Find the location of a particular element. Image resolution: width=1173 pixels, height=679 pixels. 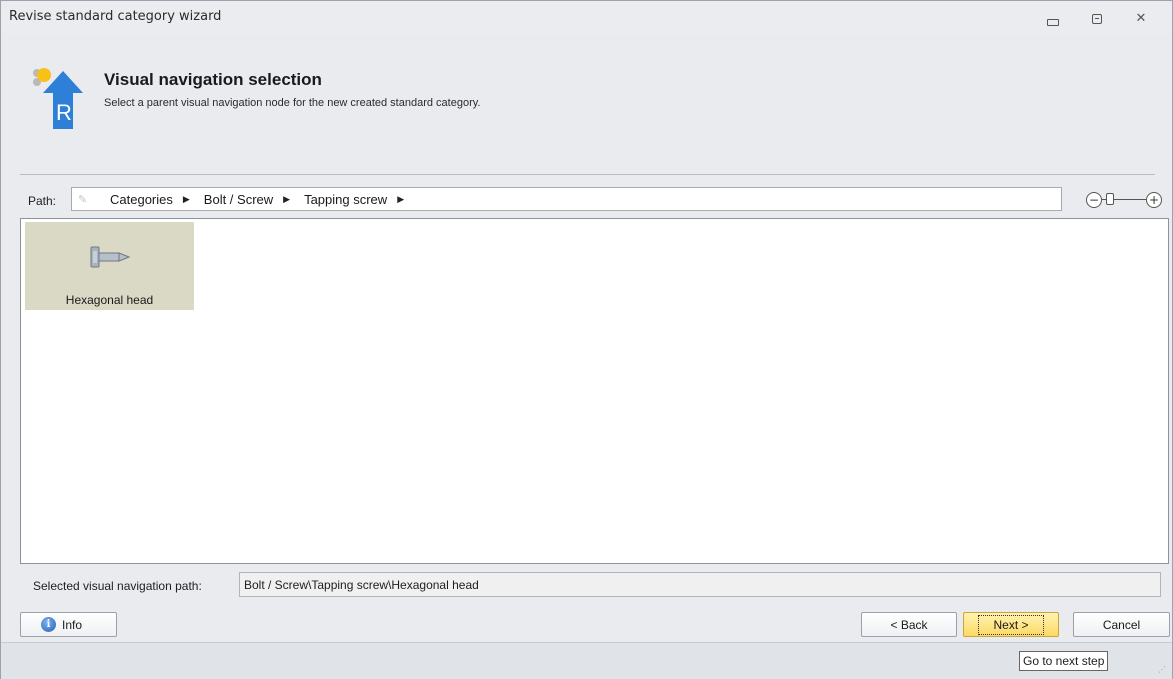

breadcrumb-bolt-screw: Bolt / Screw is located at coordinates (238, 199).